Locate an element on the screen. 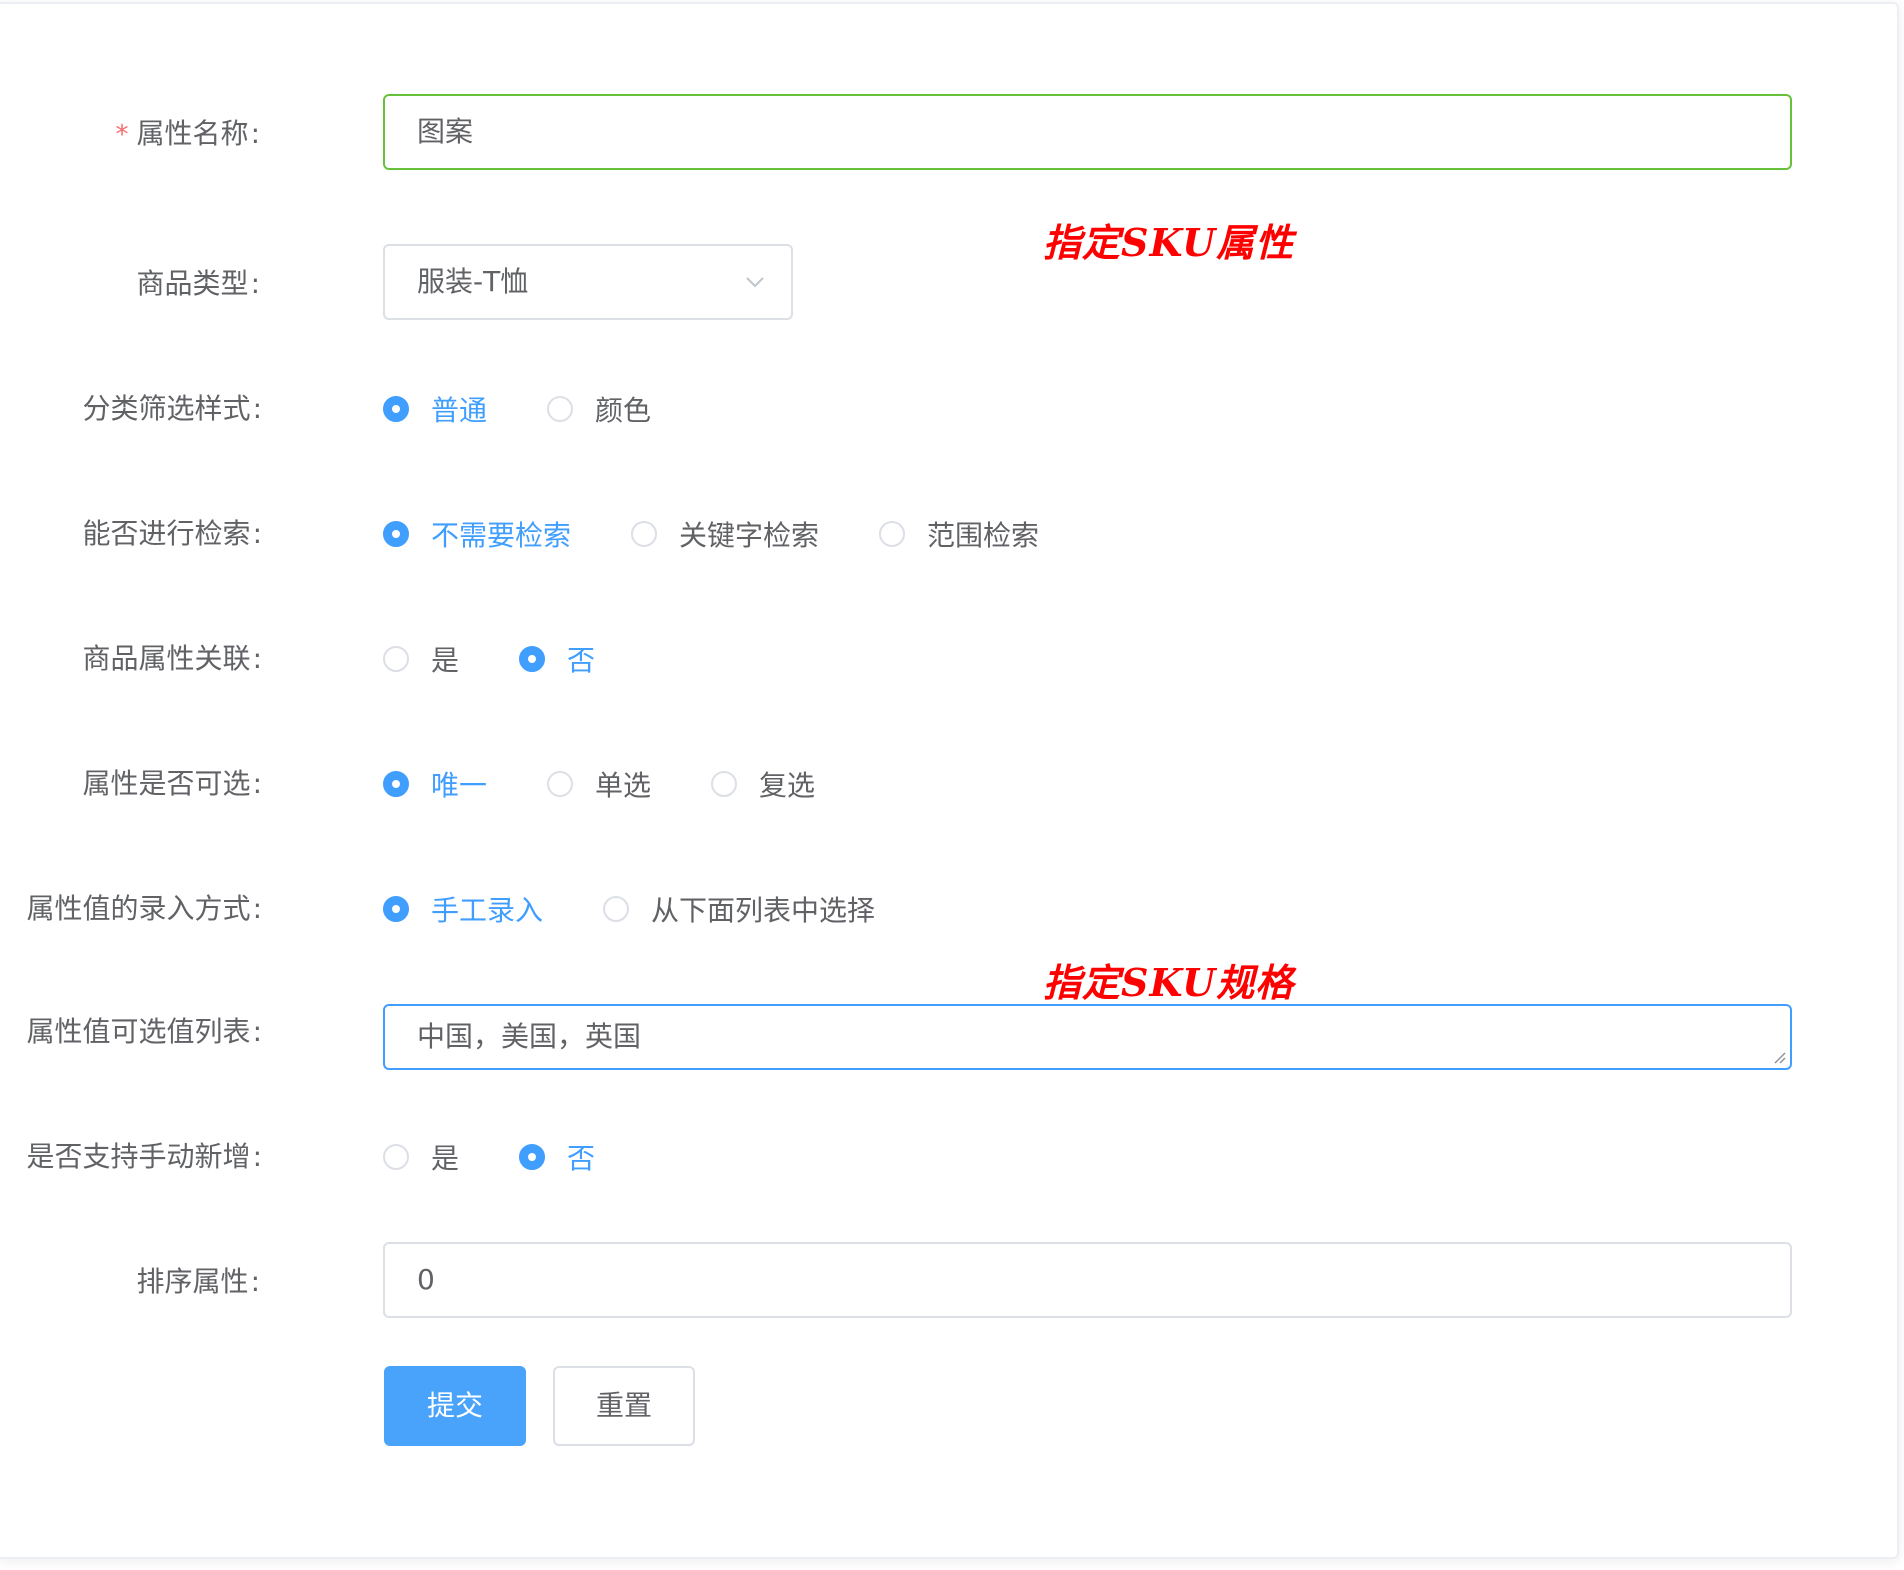  searchable-row: 能否进行检索: 不需要检索 关键字检索 范围检索 is located at coordinates (900, 534).